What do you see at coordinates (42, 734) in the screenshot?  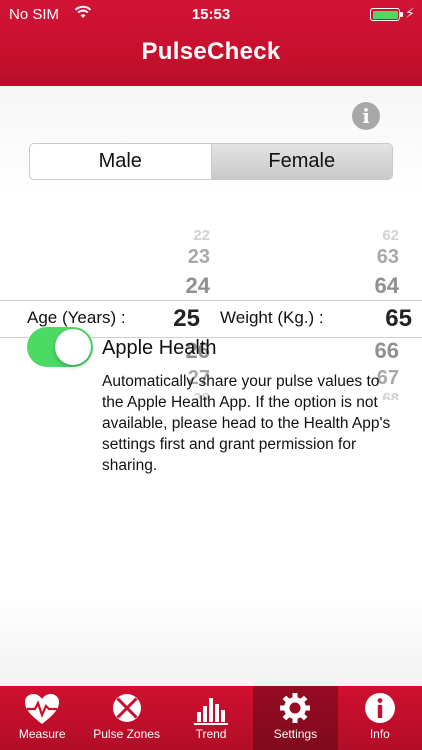 I see `tab-label: Measure` at bounding box center [42, 734].